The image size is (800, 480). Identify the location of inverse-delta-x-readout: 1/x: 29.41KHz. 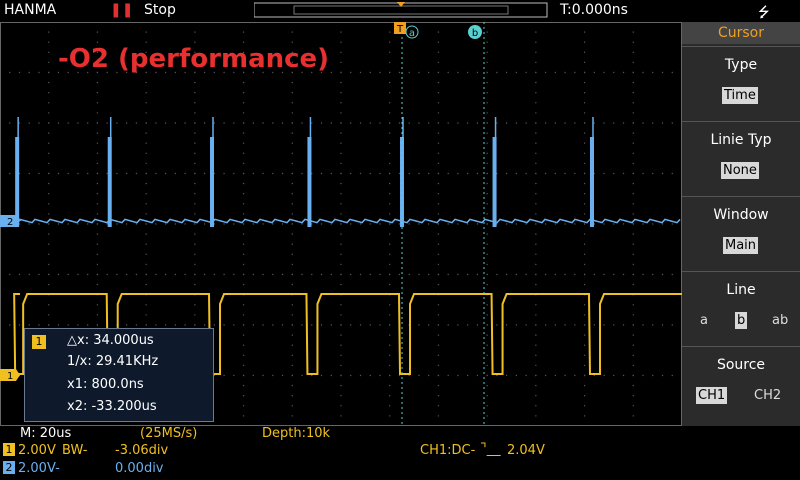
(113, 361).